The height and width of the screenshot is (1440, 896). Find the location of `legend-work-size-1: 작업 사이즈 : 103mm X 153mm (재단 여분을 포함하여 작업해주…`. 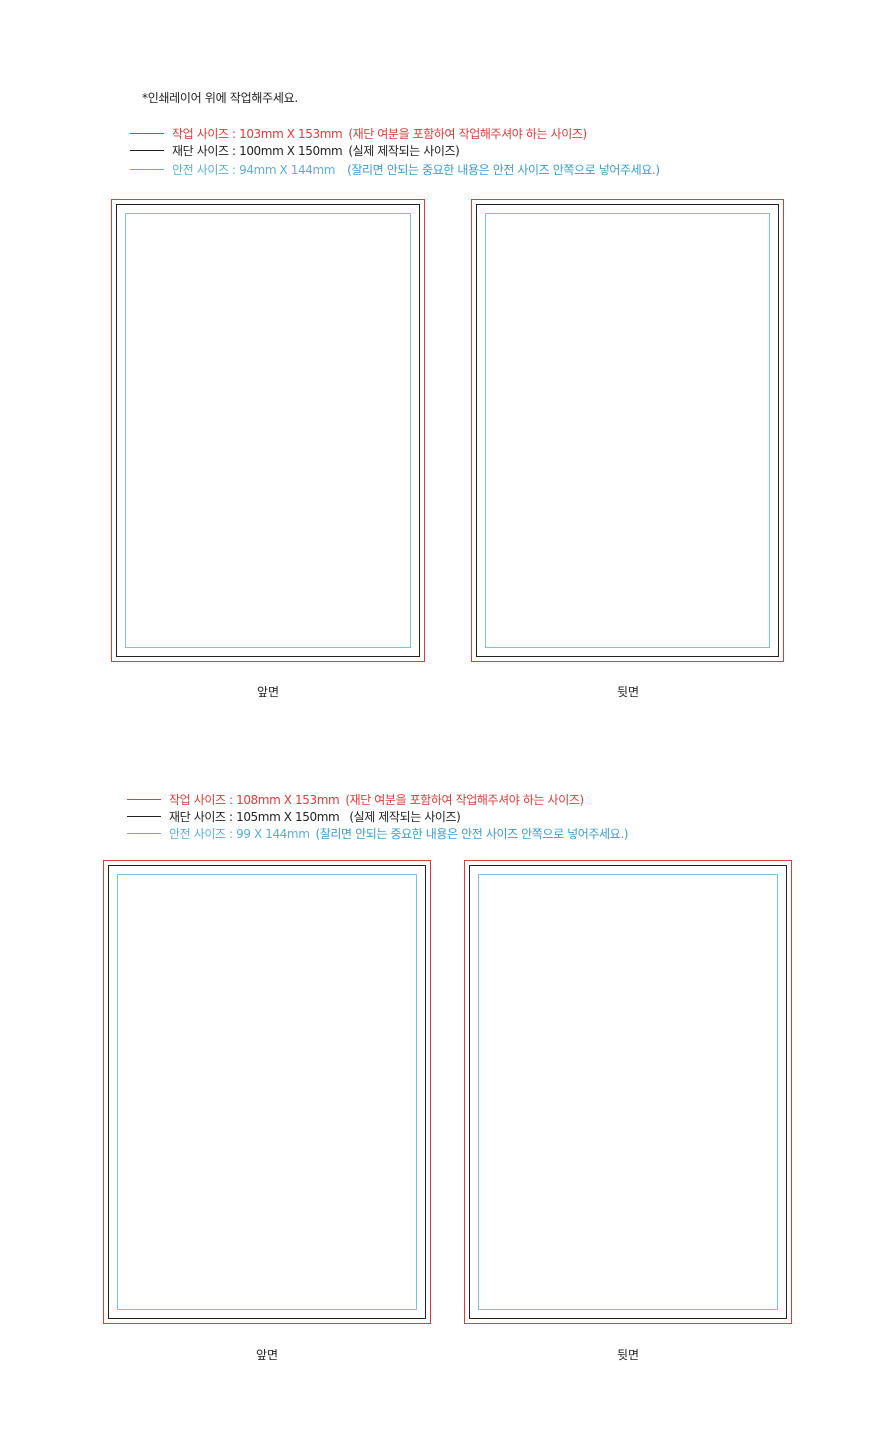

legend-work-size-1: 작업 사이즈 : 103mm X 153mm (재단 여분을 포함하여 작업해주… is located at coordinates (358, 133).